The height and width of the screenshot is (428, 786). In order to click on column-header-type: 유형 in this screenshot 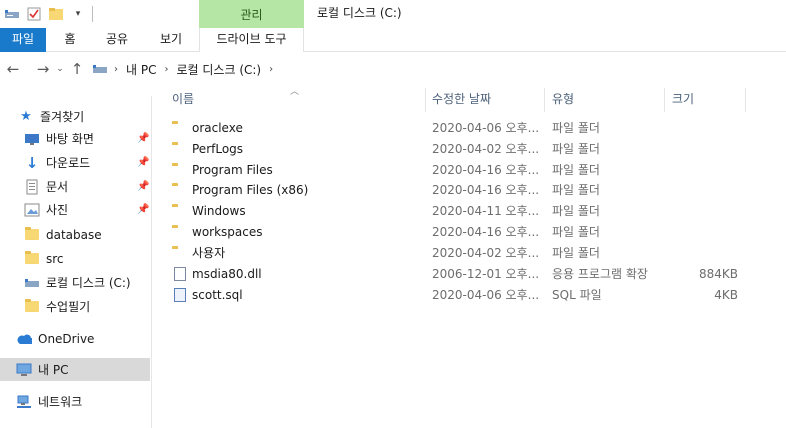, I will do `click(607, 99)`.